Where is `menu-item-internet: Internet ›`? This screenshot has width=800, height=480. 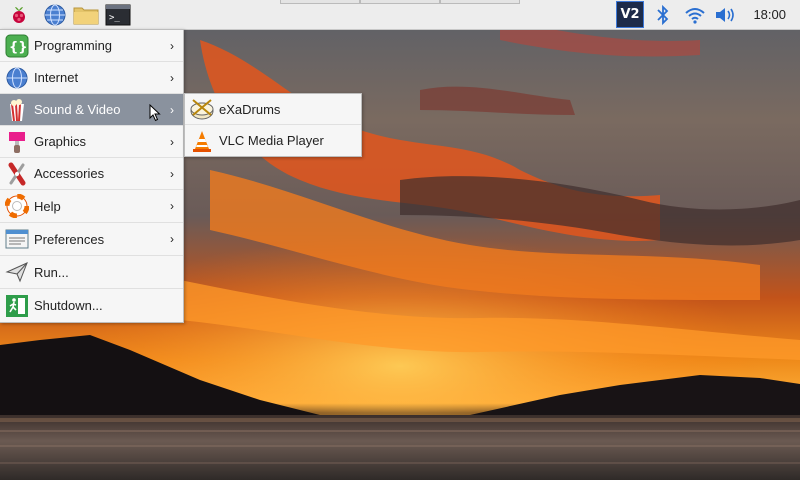 menu-item-internet: Internet › is located at coordinates (91, 78).